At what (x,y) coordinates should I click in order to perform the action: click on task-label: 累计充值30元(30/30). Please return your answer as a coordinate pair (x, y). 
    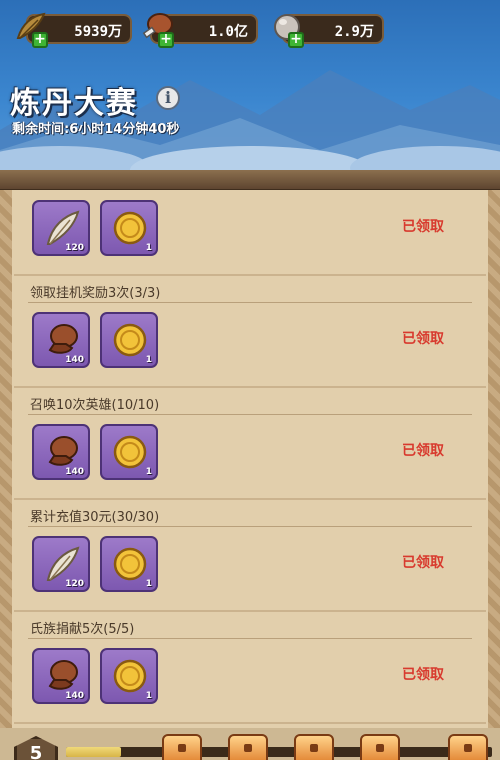
    Looking at the image, I should click on (95, 517).